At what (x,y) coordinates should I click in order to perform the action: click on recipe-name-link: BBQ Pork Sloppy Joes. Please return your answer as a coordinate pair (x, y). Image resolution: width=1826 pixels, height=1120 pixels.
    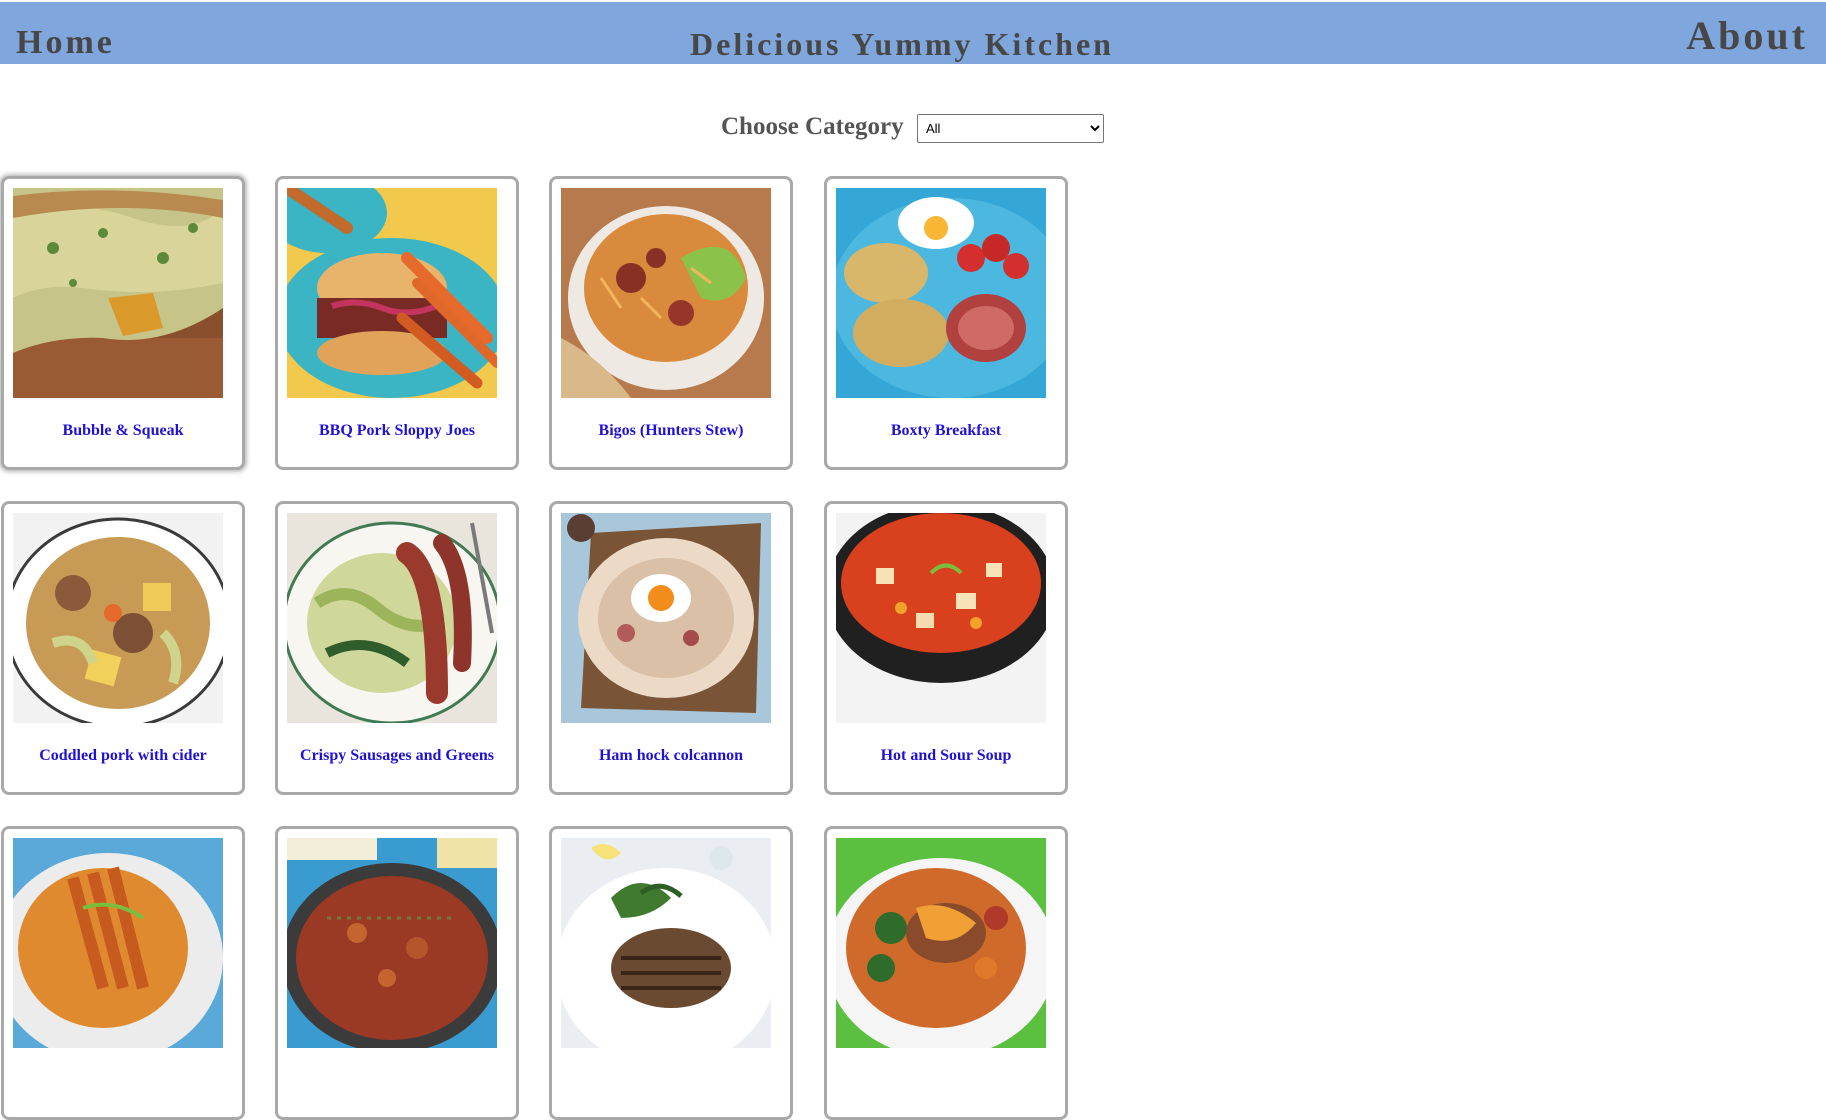
    Looking at the image, I should click on (397, 431).